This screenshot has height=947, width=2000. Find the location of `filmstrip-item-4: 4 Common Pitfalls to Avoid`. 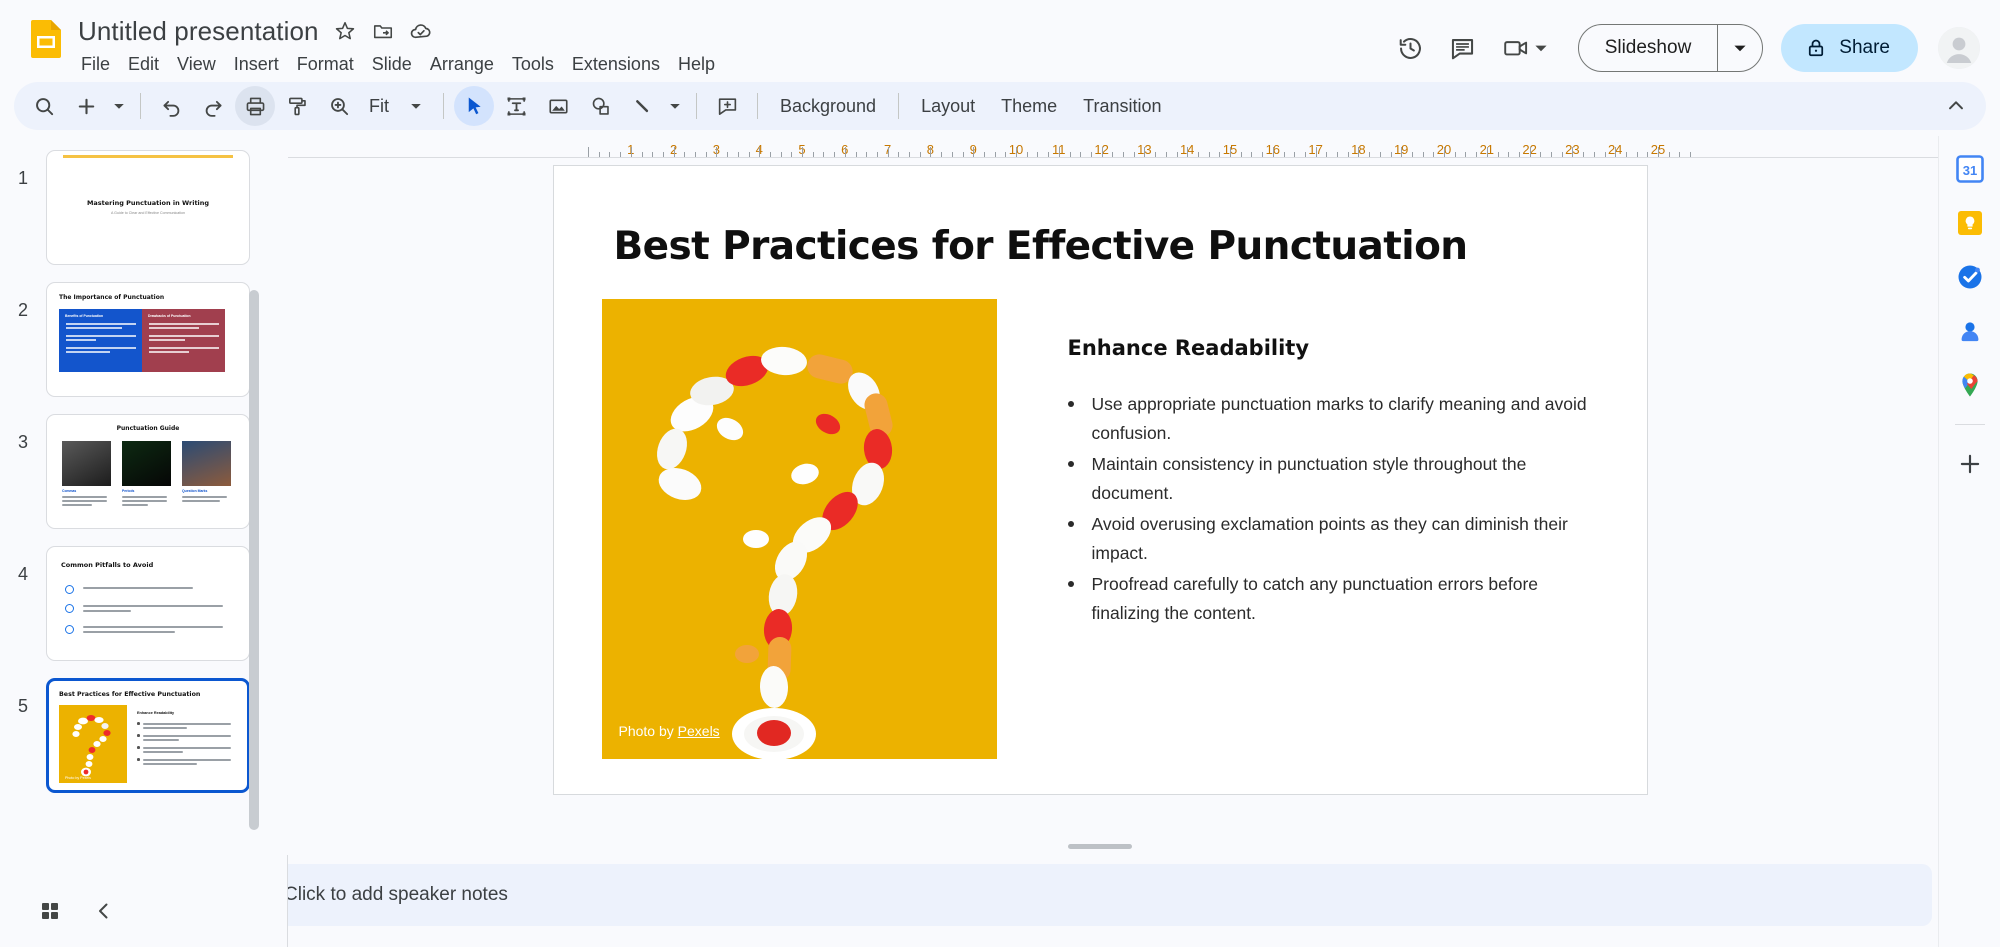

filmstrip-item-4: 4 Common Pitfalls to Avoid is located at coordinates (131, 603).